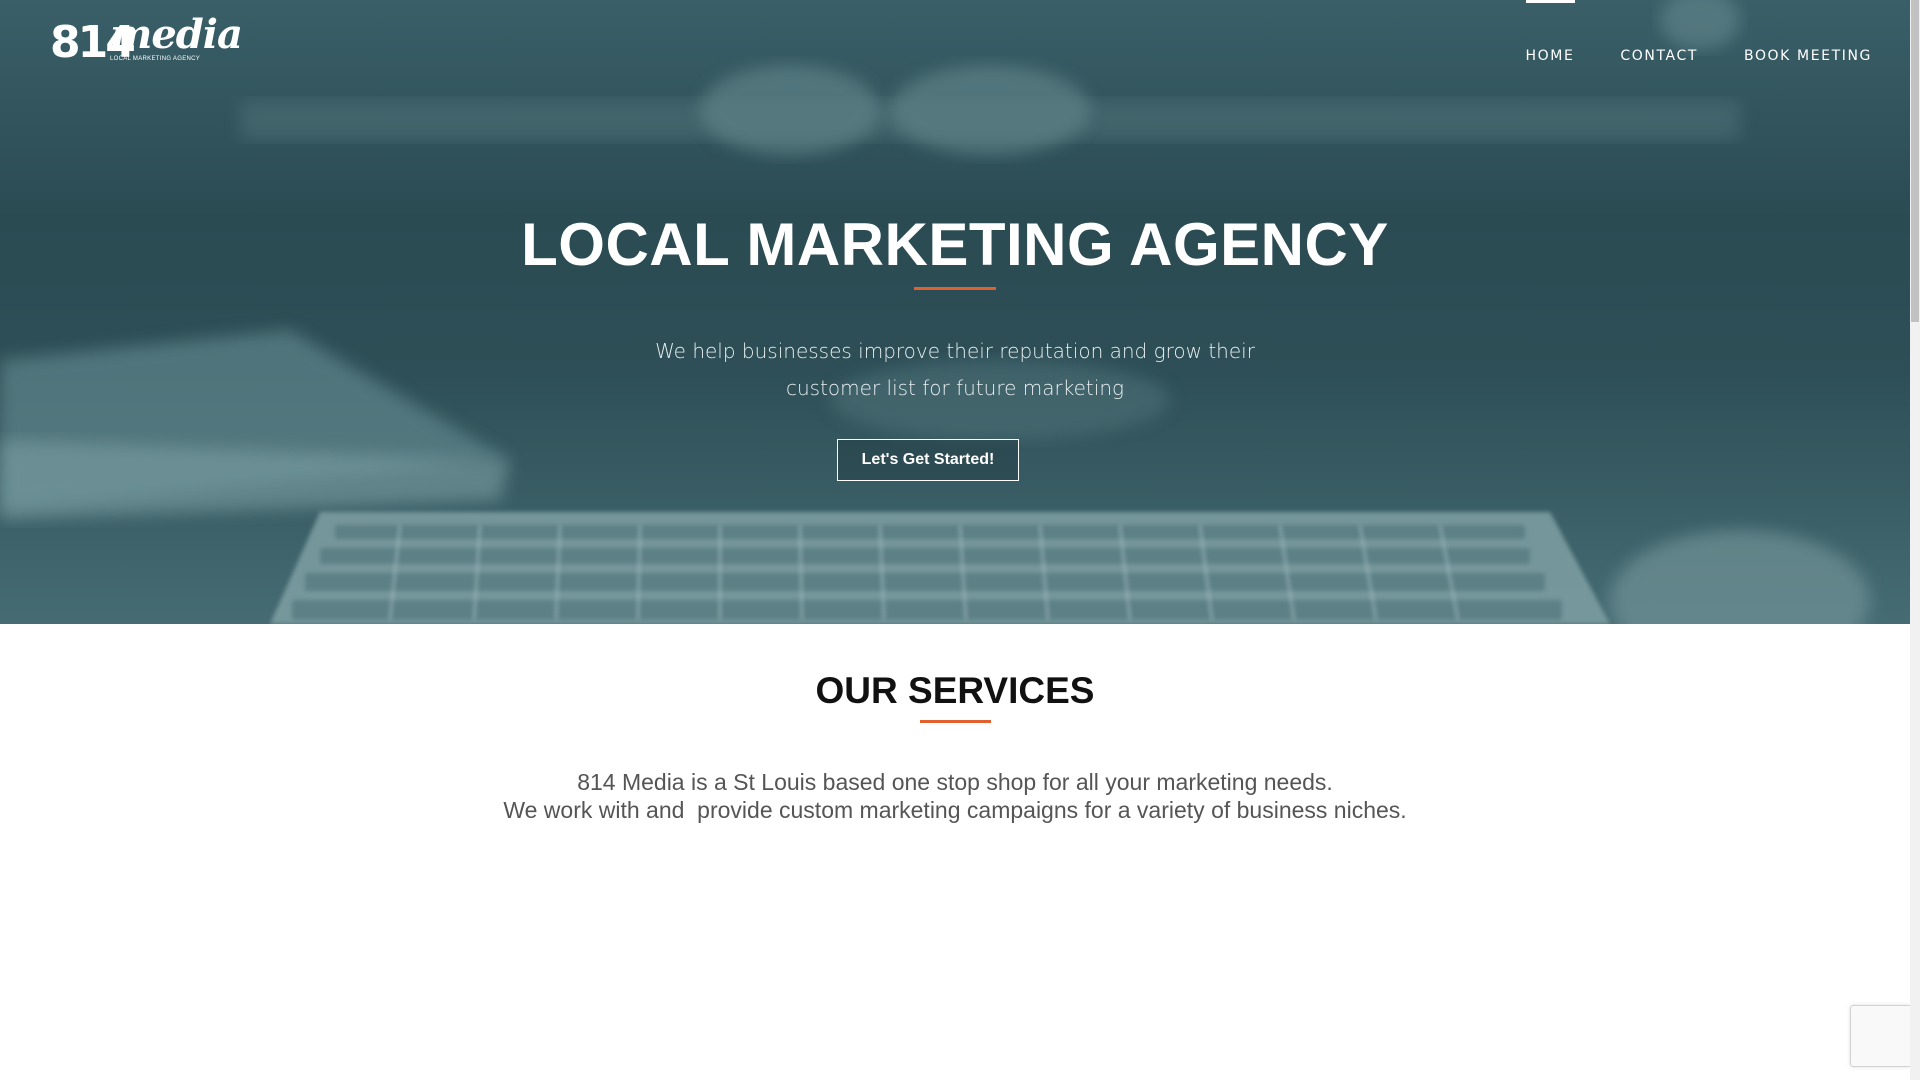 This screenshot has height=1080, width=1920. I want to click on scrollbar-thumb, so click(1915, 161).